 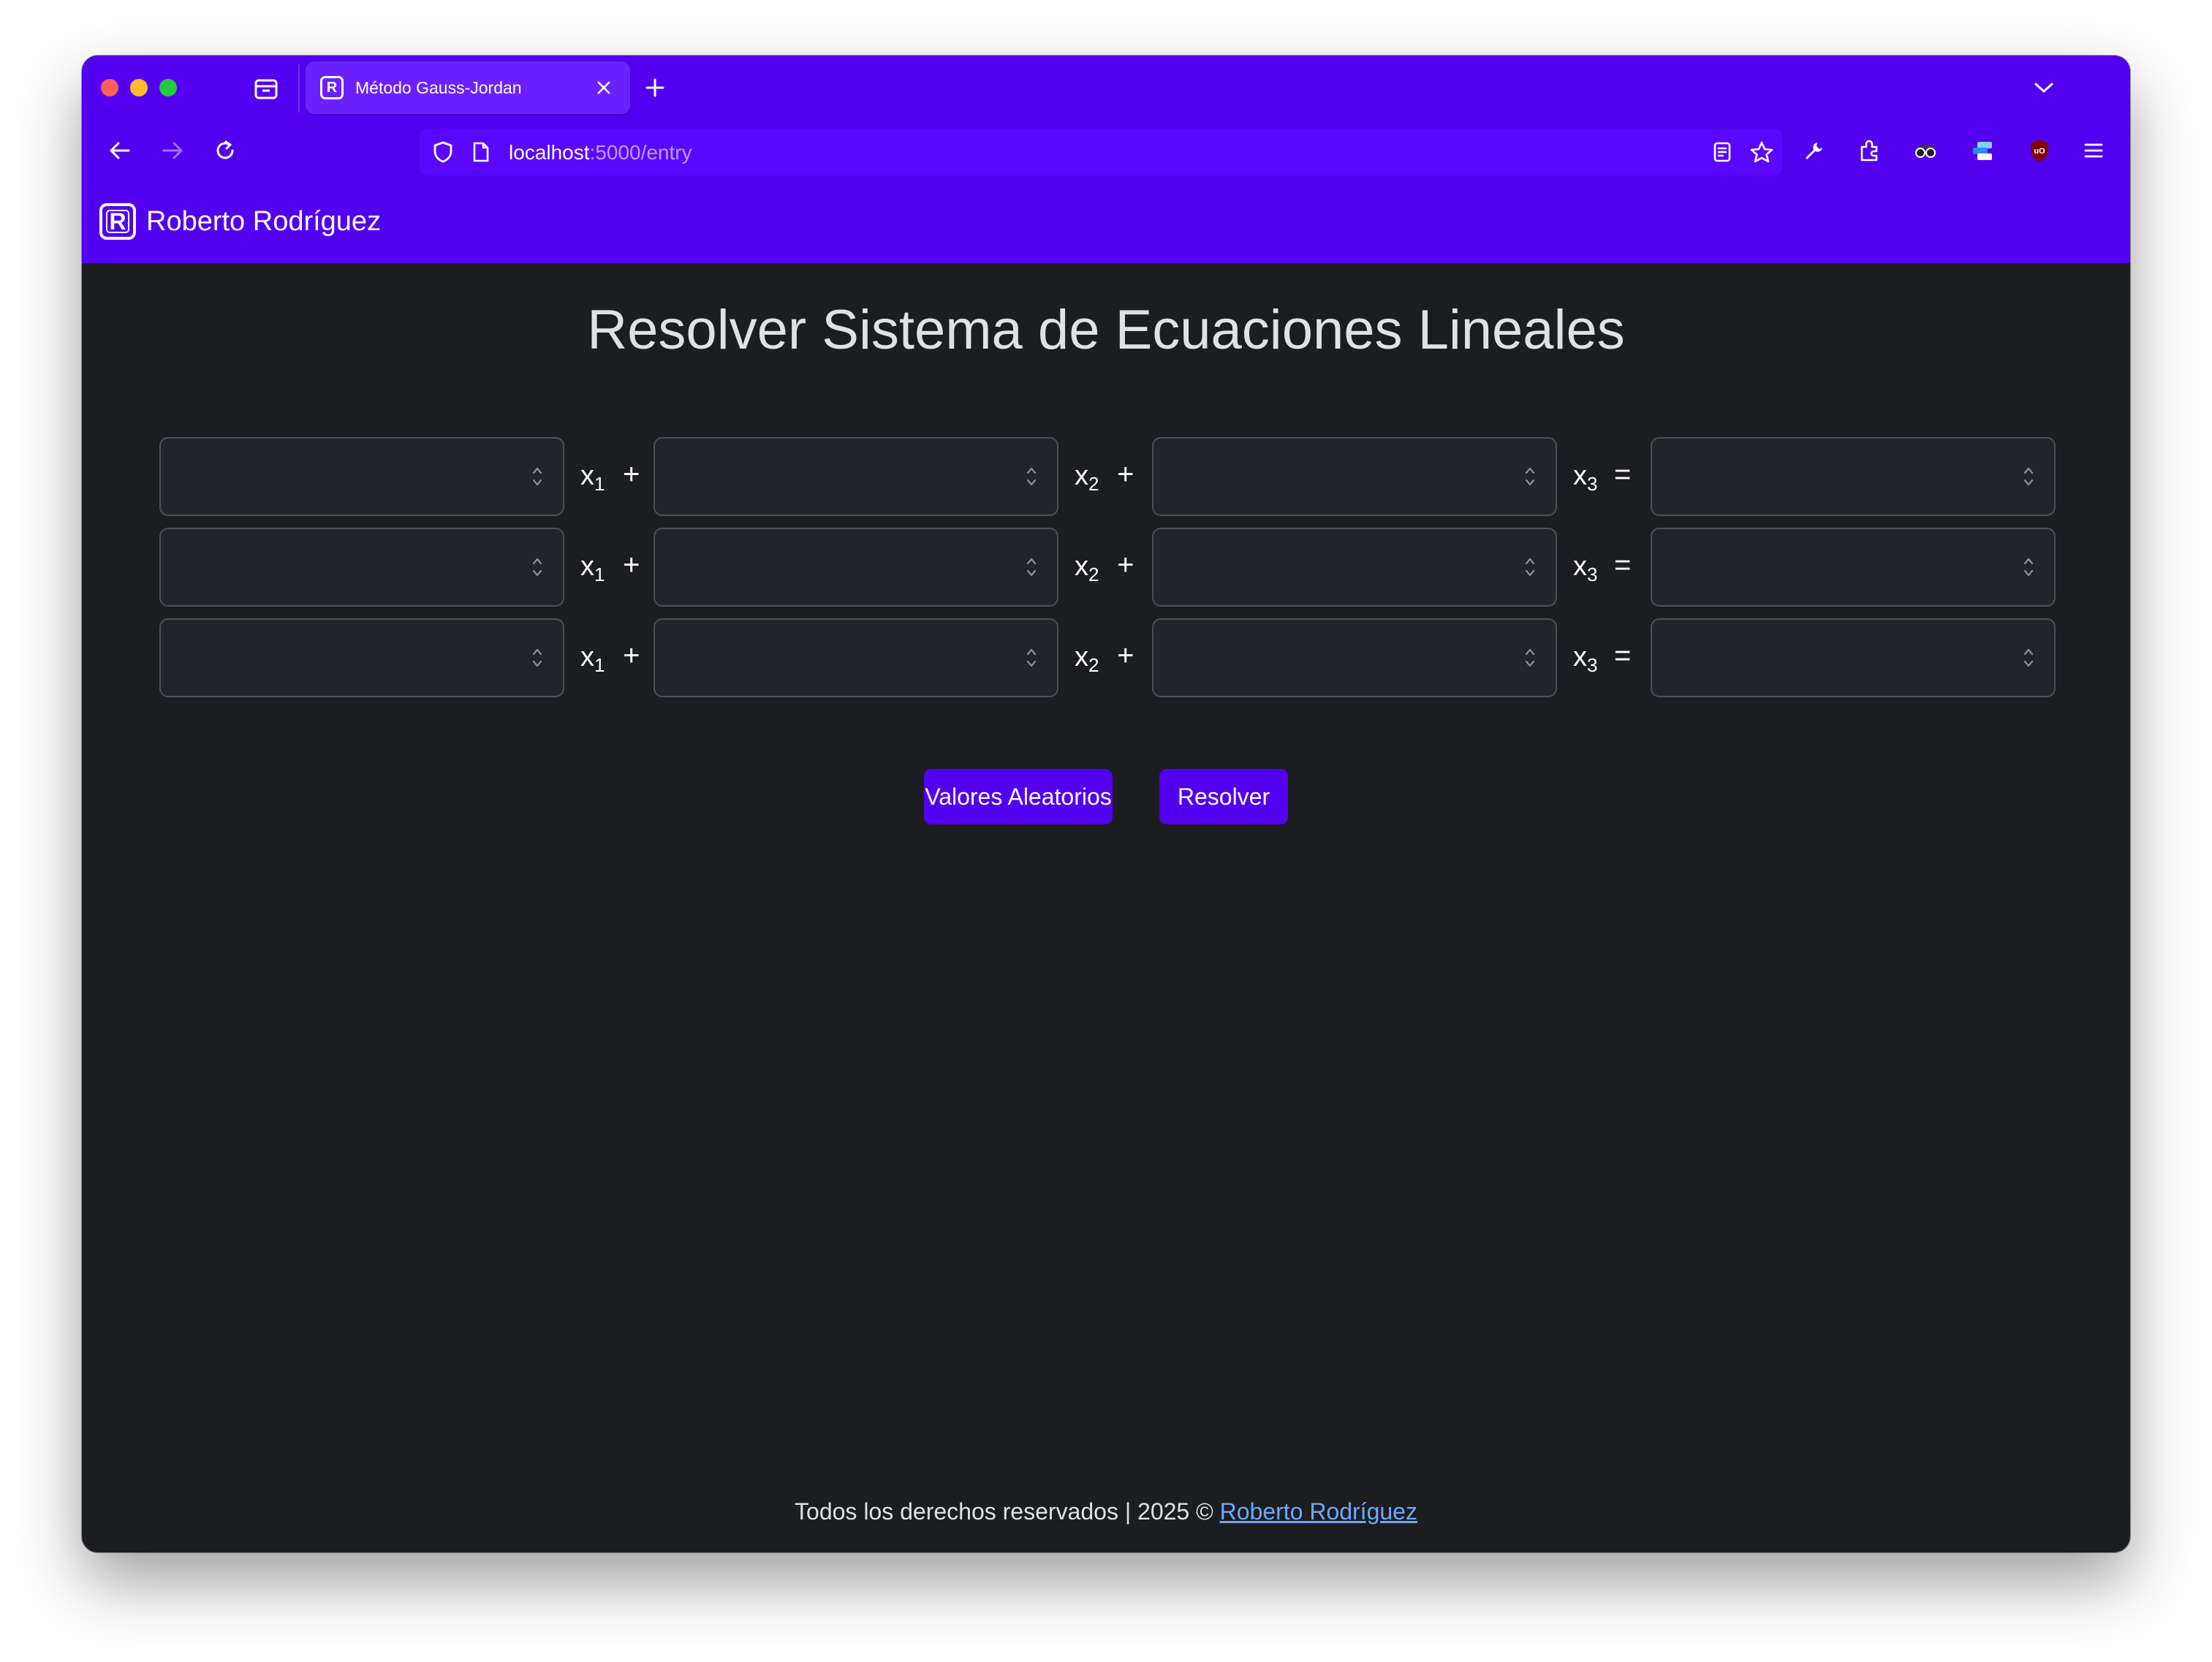 What do you see at coordinates (1019, 796) in the screenshot?
I see `random-values-button: Valores Aleatorios` at bounding box center [1019, 796].